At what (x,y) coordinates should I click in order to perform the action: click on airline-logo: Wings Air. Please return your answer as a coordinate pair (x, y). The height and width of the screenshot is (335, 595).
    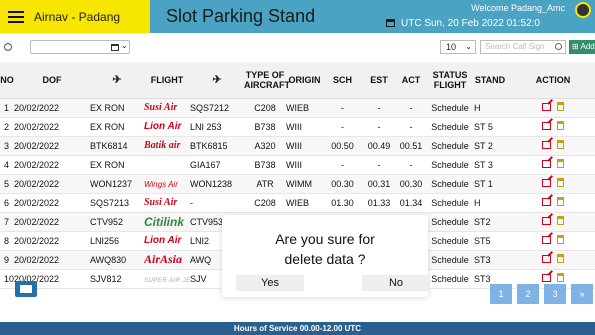
    Looking at the image, I should click on (161, 184).